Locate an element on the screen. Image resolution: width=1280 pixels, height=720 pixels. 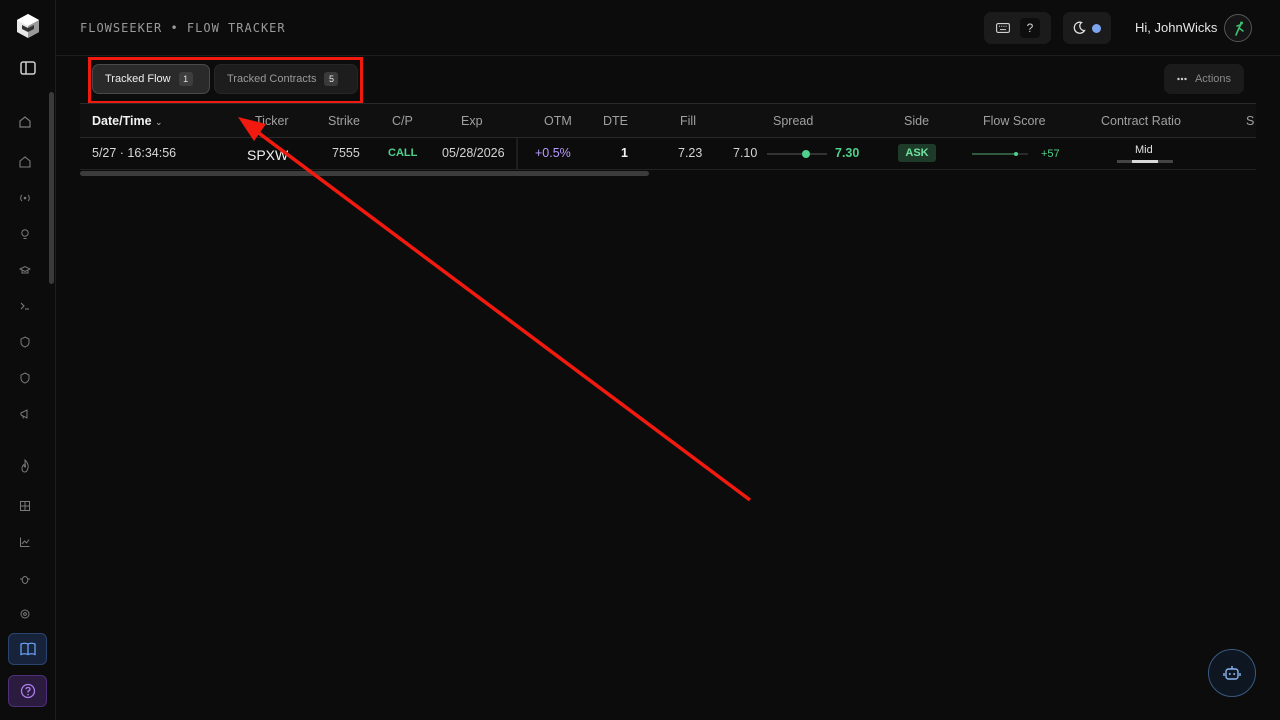
side-badge: ASK is located at coordinates (917, 153).